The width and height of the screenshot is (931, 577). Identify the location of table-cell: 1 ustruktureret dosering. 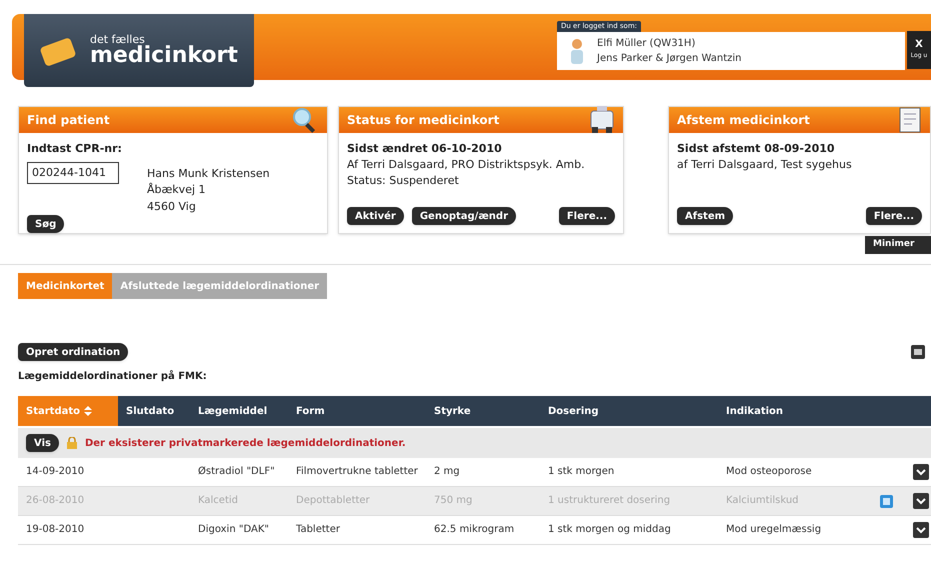
(609, 500).